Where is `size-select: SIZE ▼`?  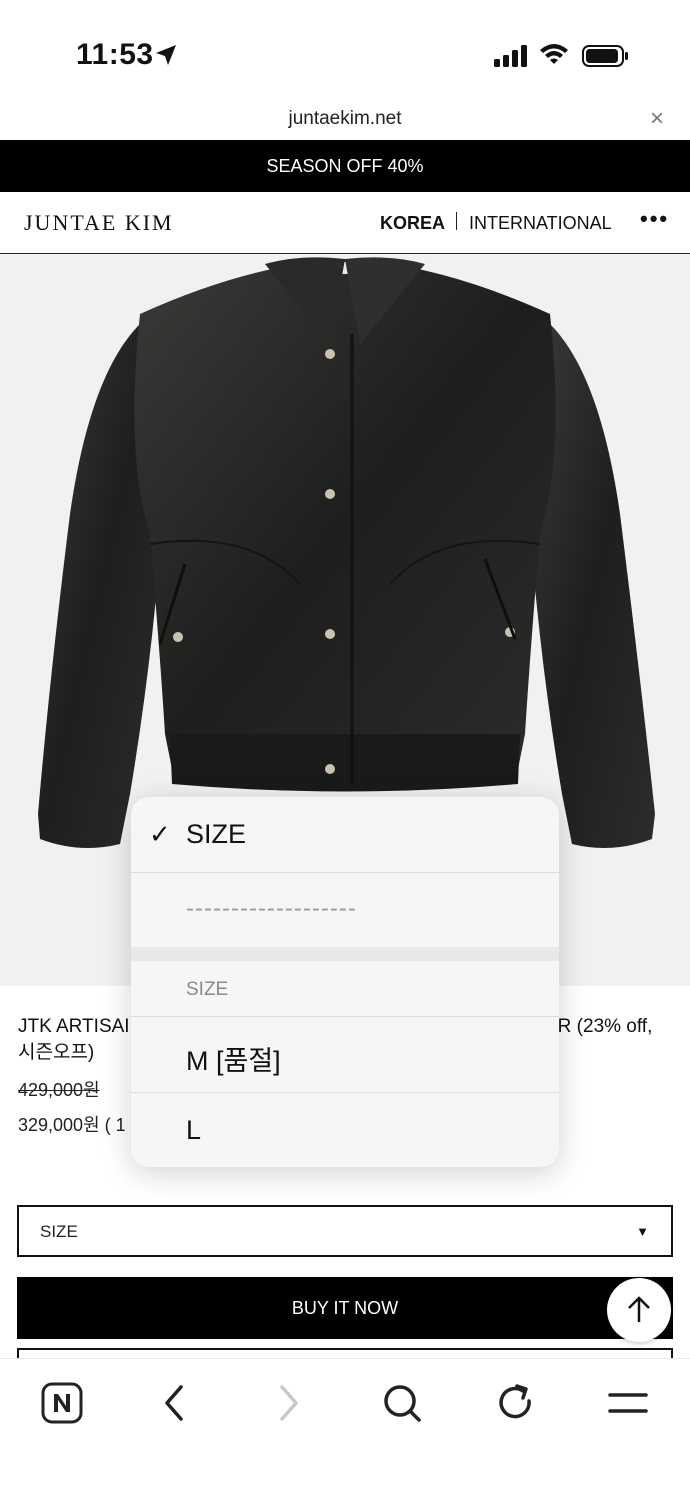 size-select: SIZE ▼ is located at coordinates (345, 1231).